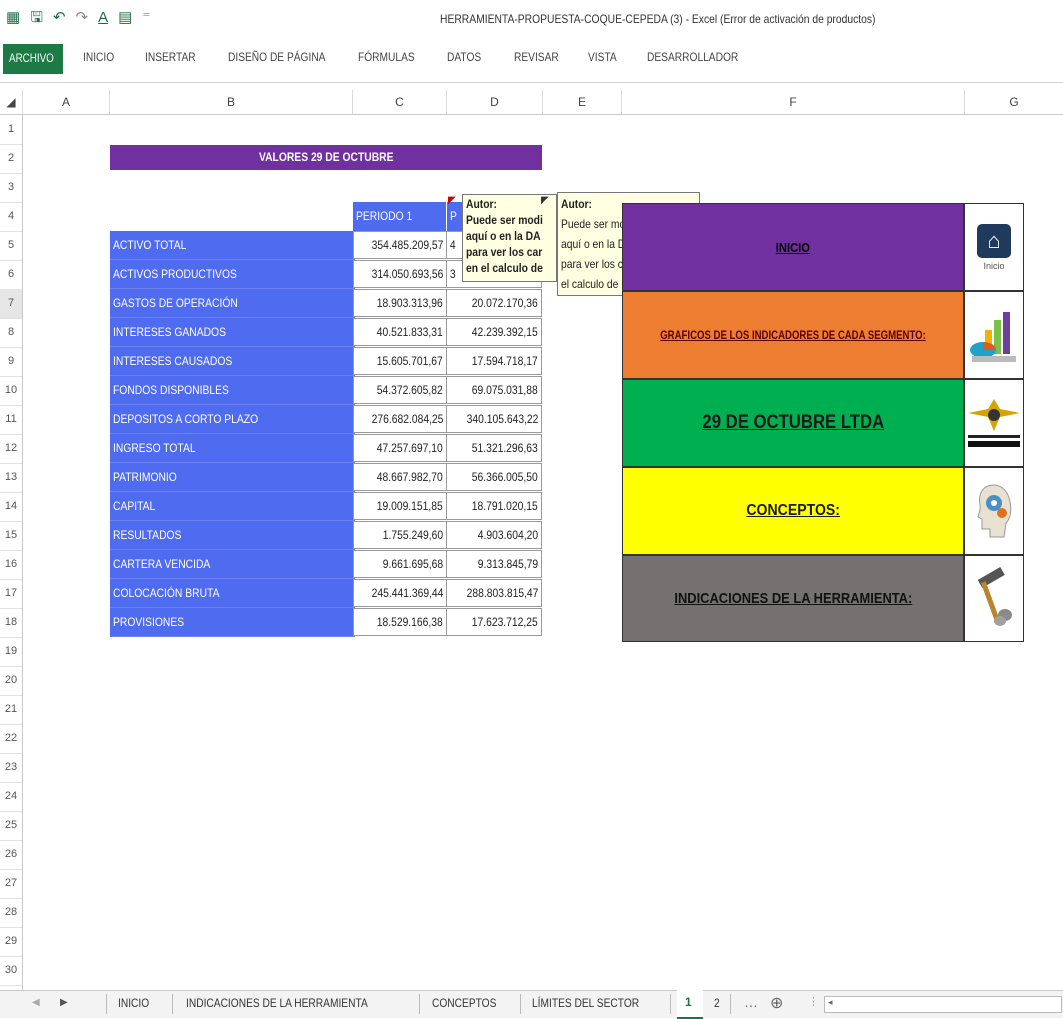 The width and height of the screenshot is (1063, 1019). What do you see at coordinates (585, 1003) in the screenshot?
I see `sheet-tab-limites: LÍMITES DEL SECTOR` at bounding box center [585, 1003].